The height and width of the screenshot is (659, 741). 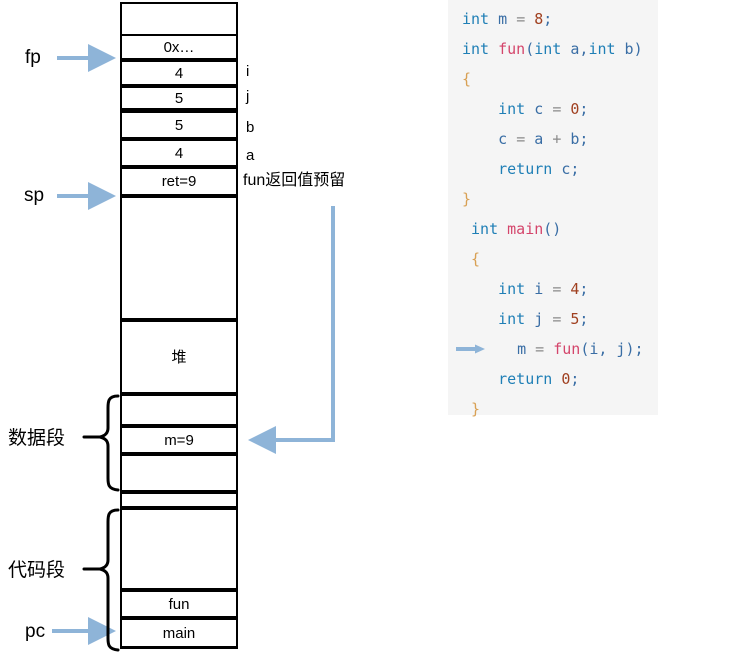 I want to click on code-token: (i, j);, so click(x=612, y=349).